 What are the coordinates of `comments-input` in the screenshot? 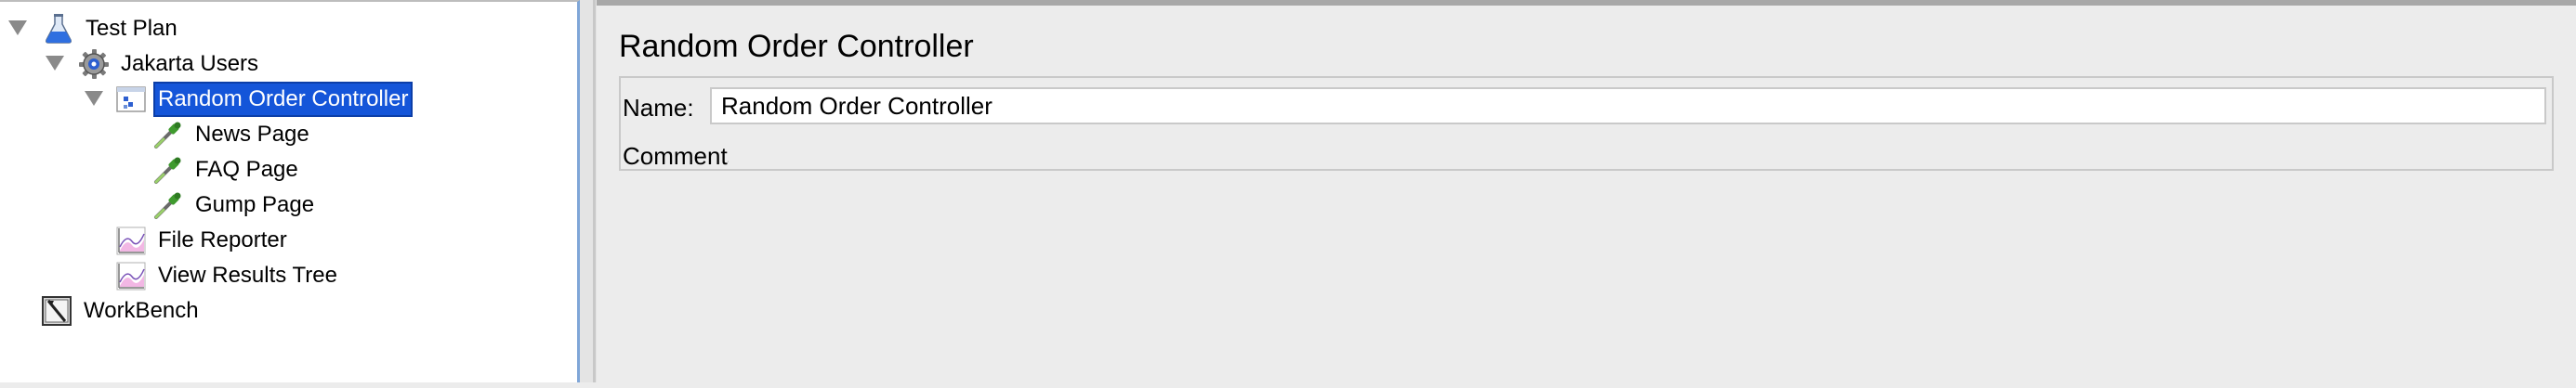 It's located at (1639, 152).